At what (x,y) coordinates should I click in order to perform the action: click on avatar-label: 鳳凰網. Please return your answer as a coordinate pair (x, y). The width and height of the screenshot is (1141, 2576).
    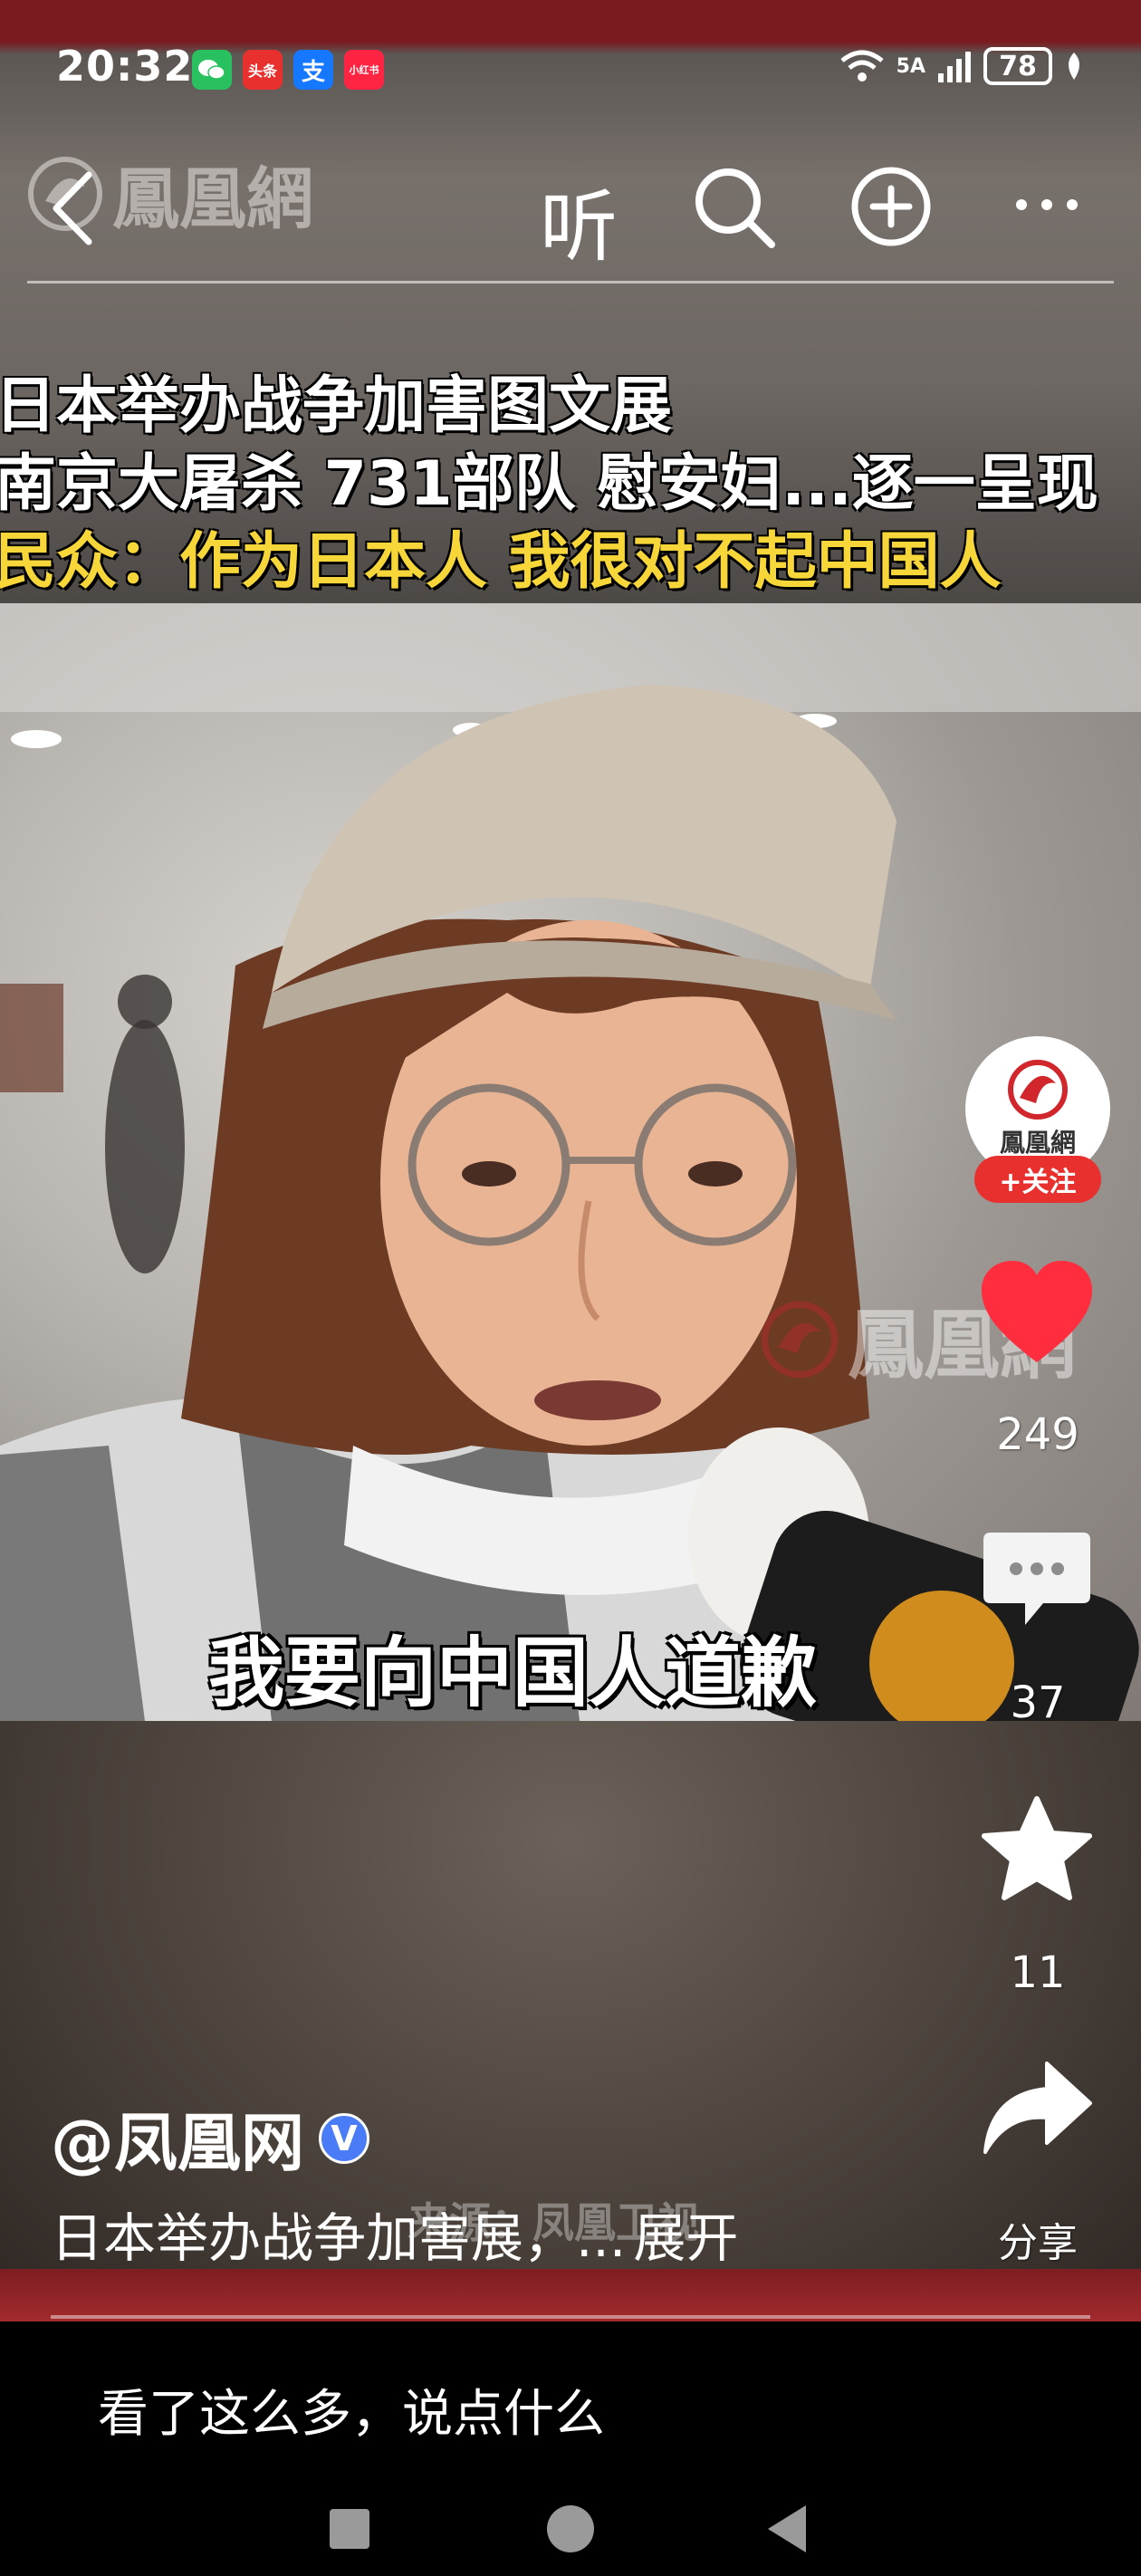
    Looking at the image, I should click on (1038, 1143).